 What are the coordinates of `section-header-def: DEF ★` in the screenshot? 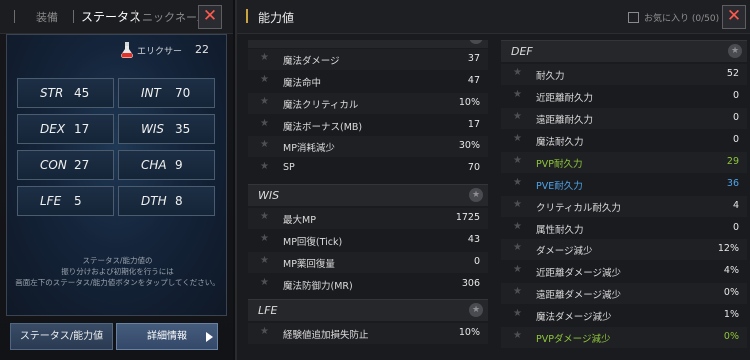 It's located at (624, 51).